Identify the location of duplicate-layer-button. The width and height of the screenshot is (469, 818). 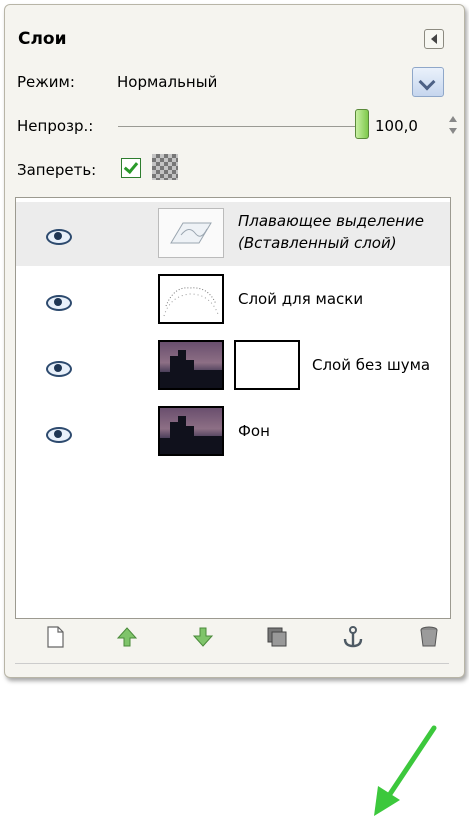
(277, 637).